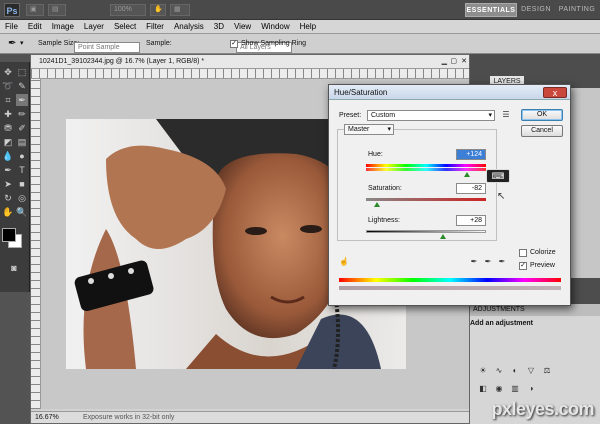 The height and width of the screenshot is (424, 600). Describe the element at coordinates (483, 389) in the screenshot. I see `bw-adjustment-icon: ◧` at that location.